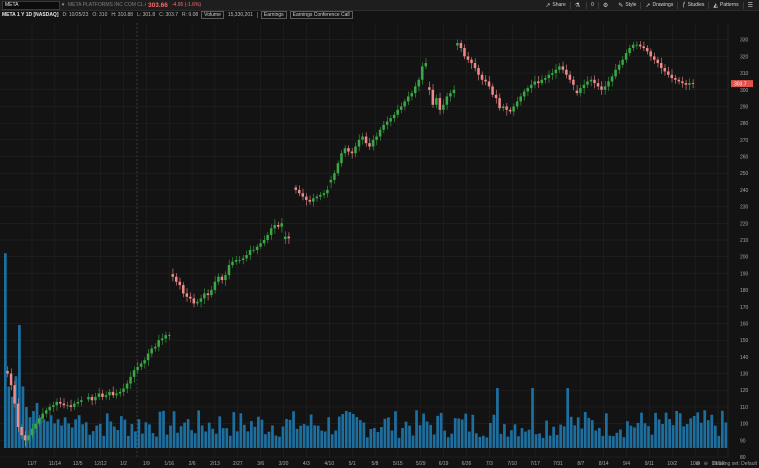  Describe the element at coordinates (158, 5) in the screenshot. I see `last-price: 303.66` at that location.